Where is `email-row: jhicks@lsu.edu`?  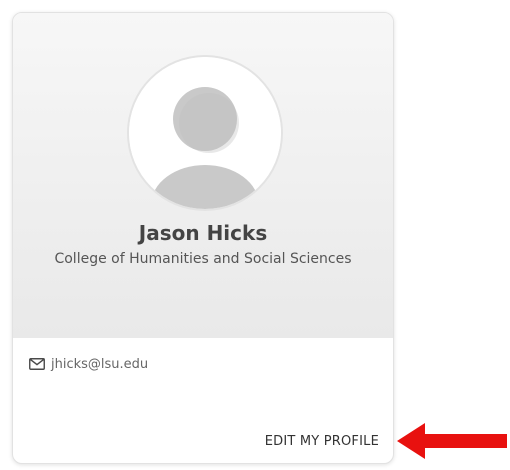 email-row: jhicks@lsu.edu is located at coordinates (88, 364).